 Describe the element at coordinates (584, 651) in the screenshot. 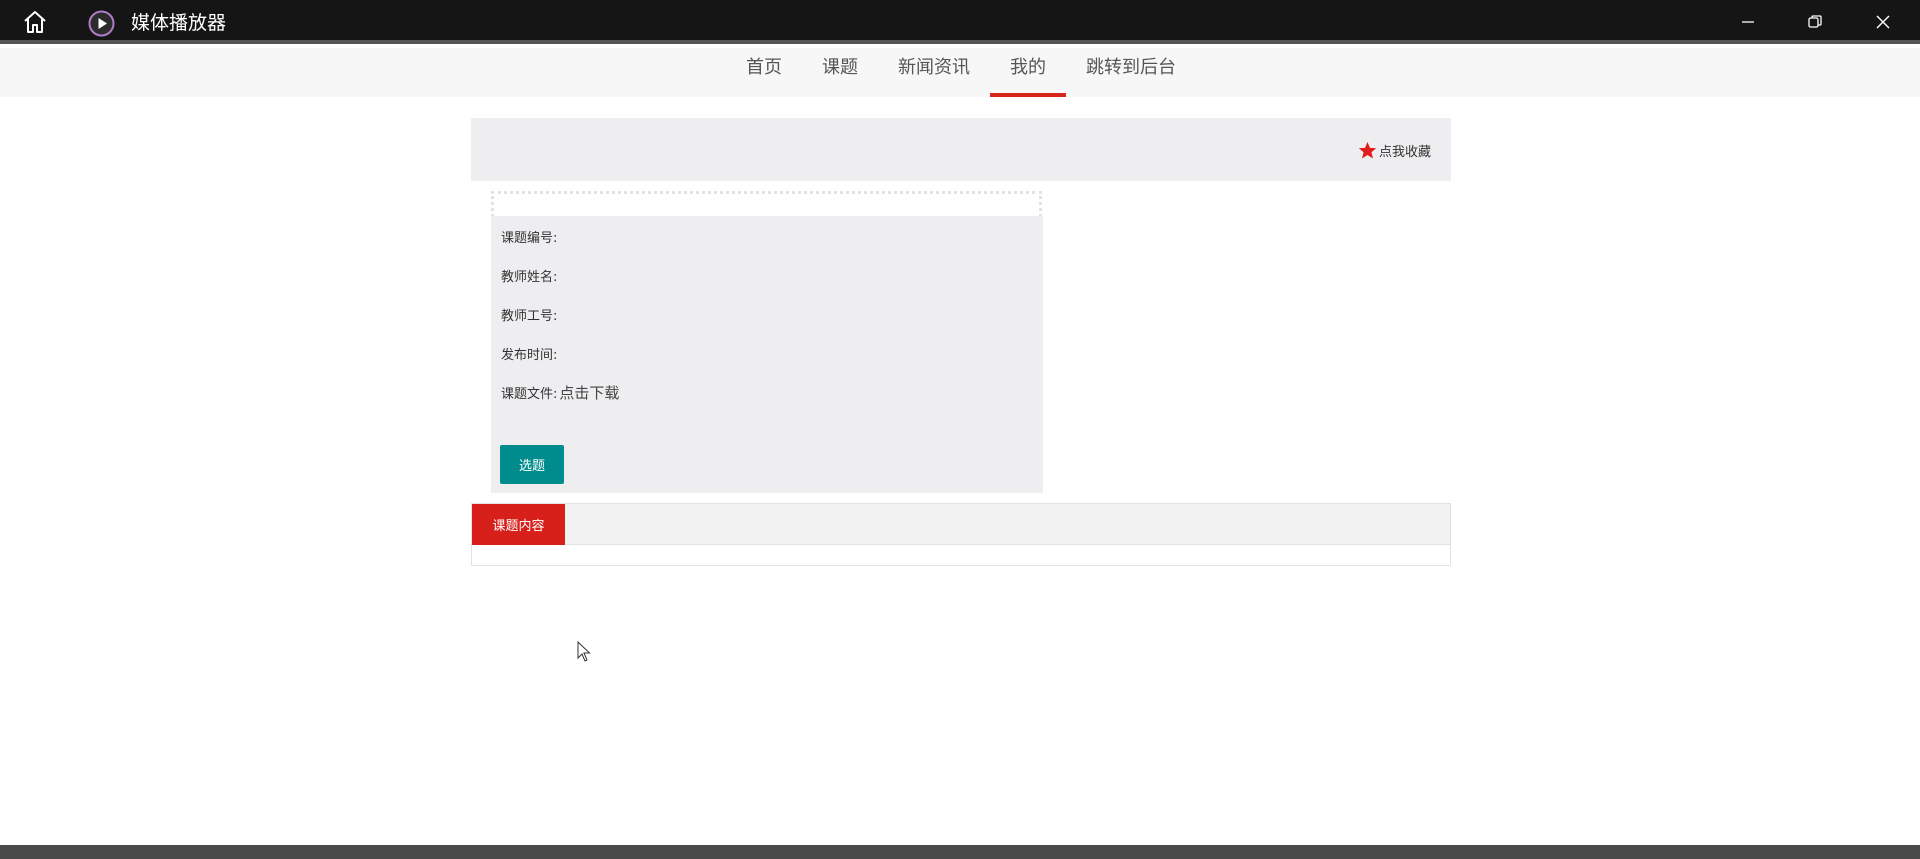

I see `mouse-cursor-icon` at that location.